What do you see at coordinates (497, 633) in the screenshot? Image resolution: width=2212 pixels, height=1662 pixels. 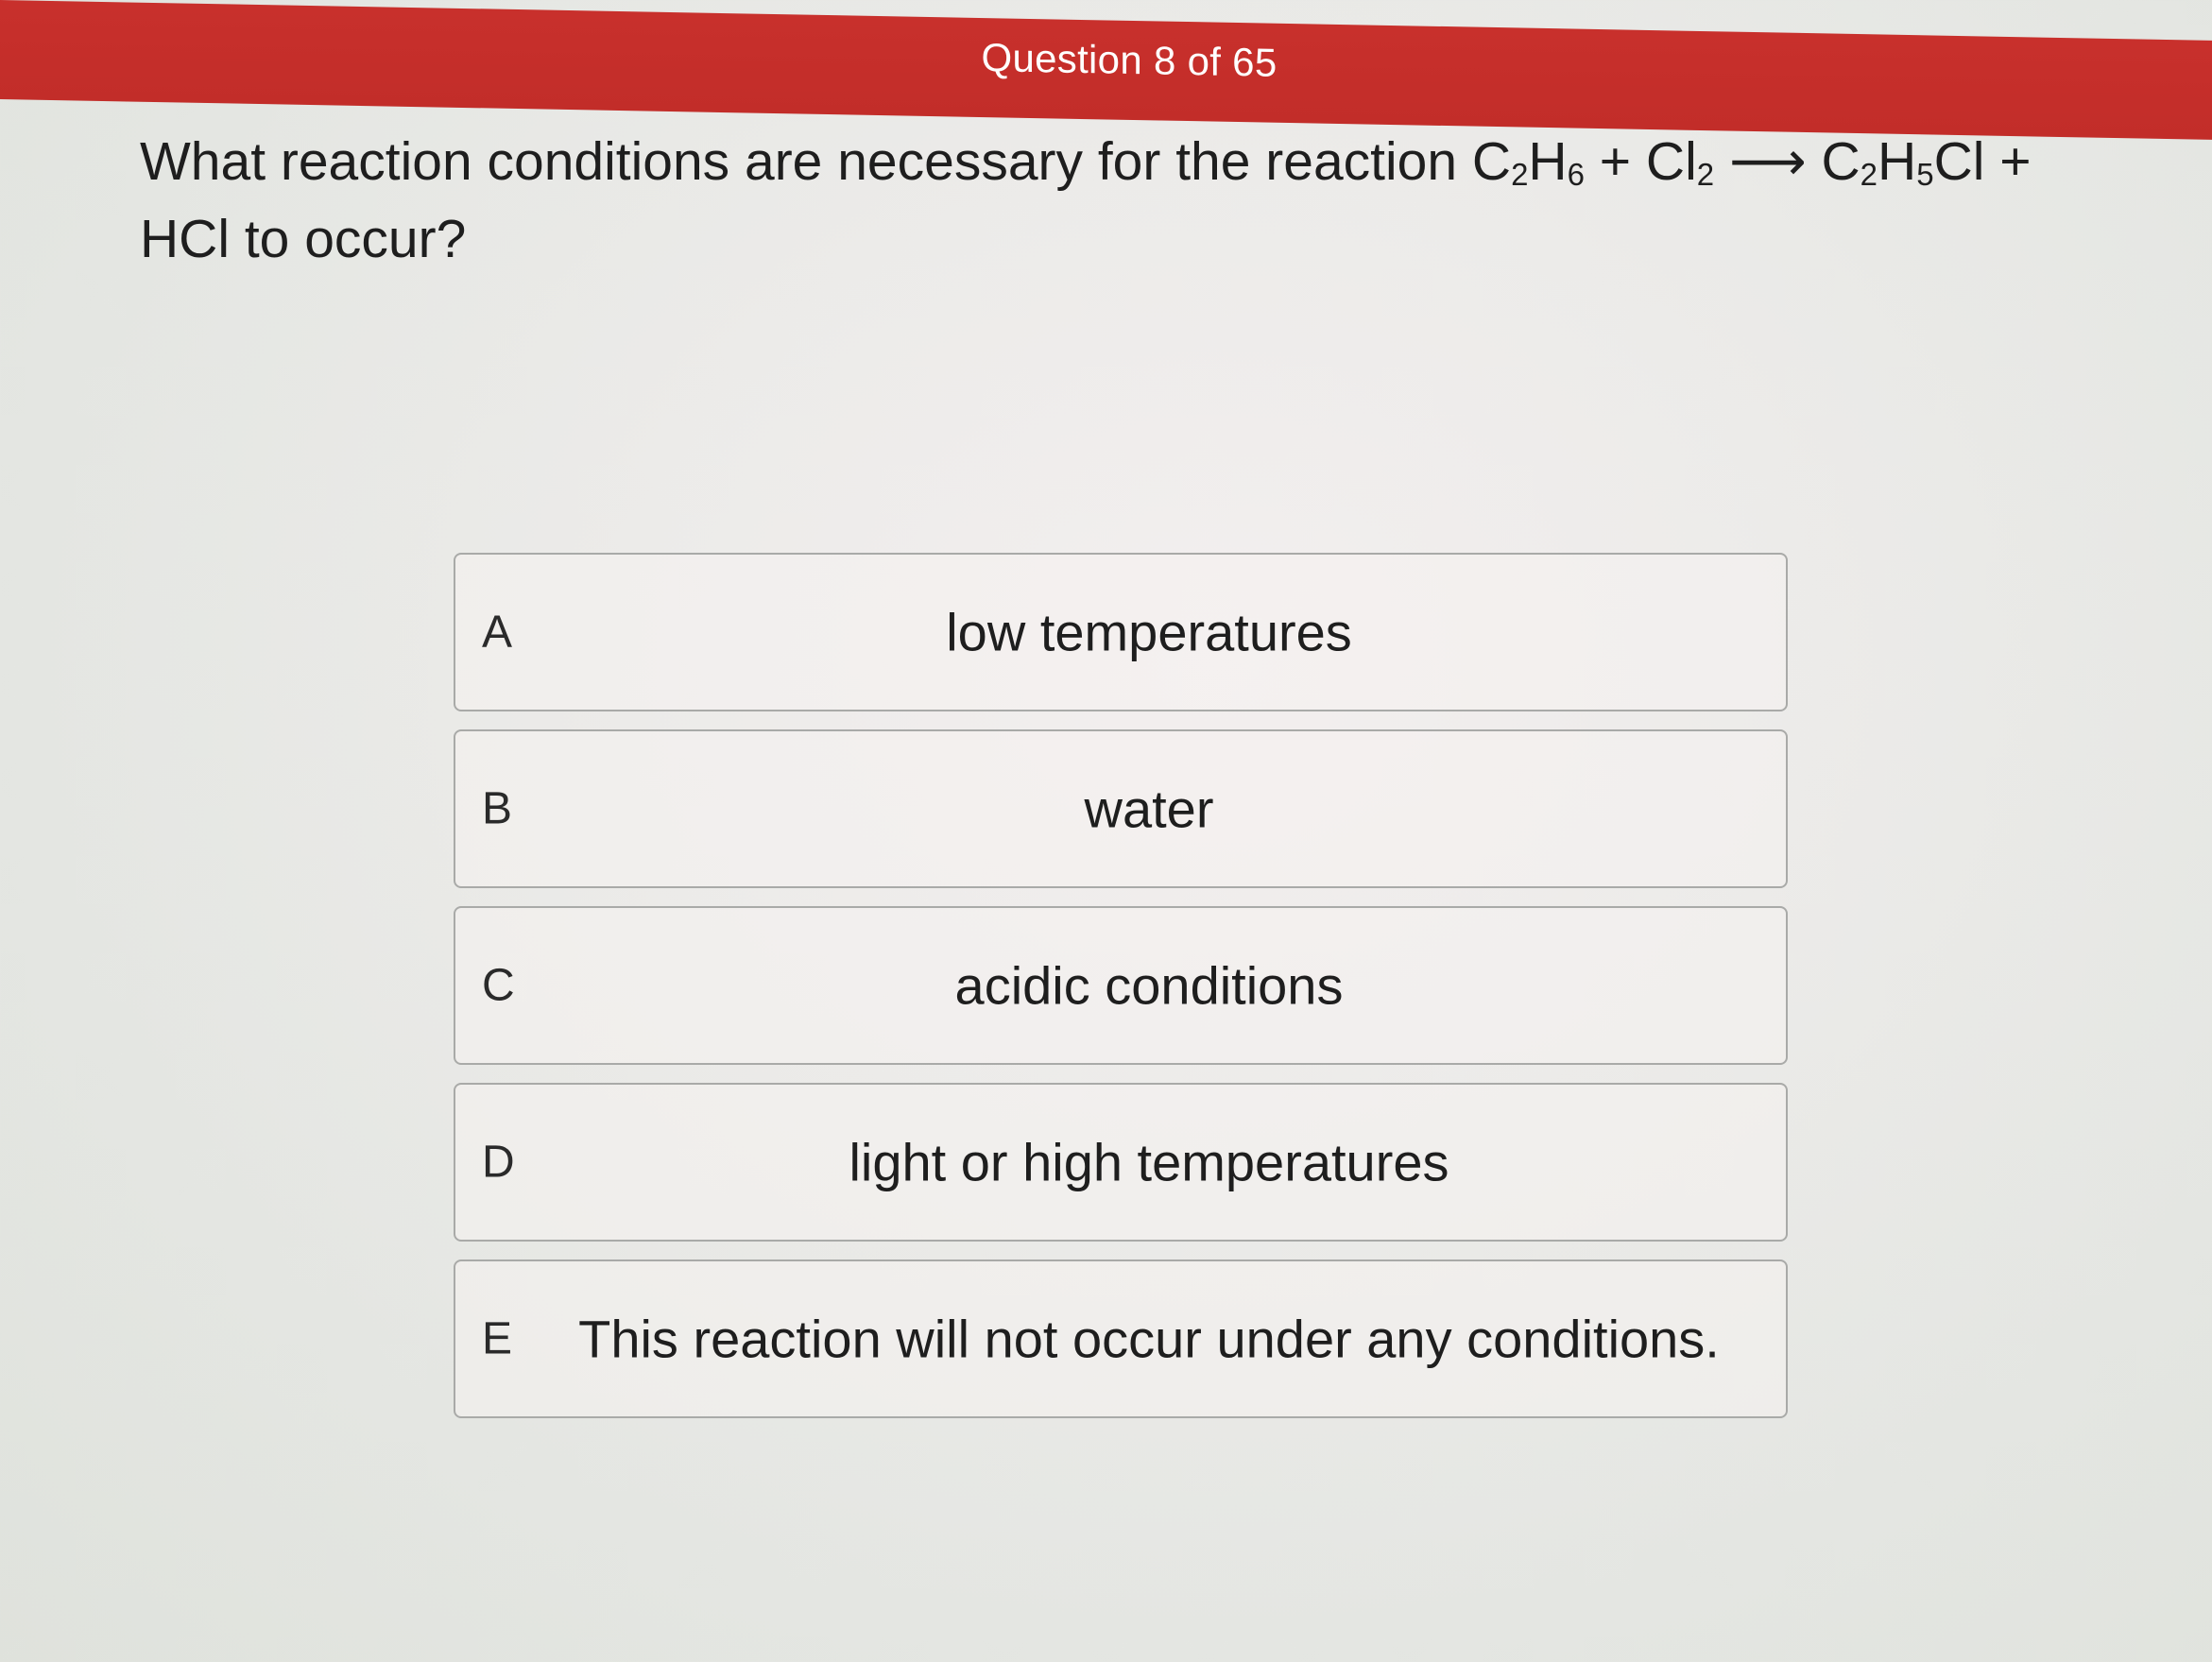 I see `option-letter: A` at bounding box center [497, 633].